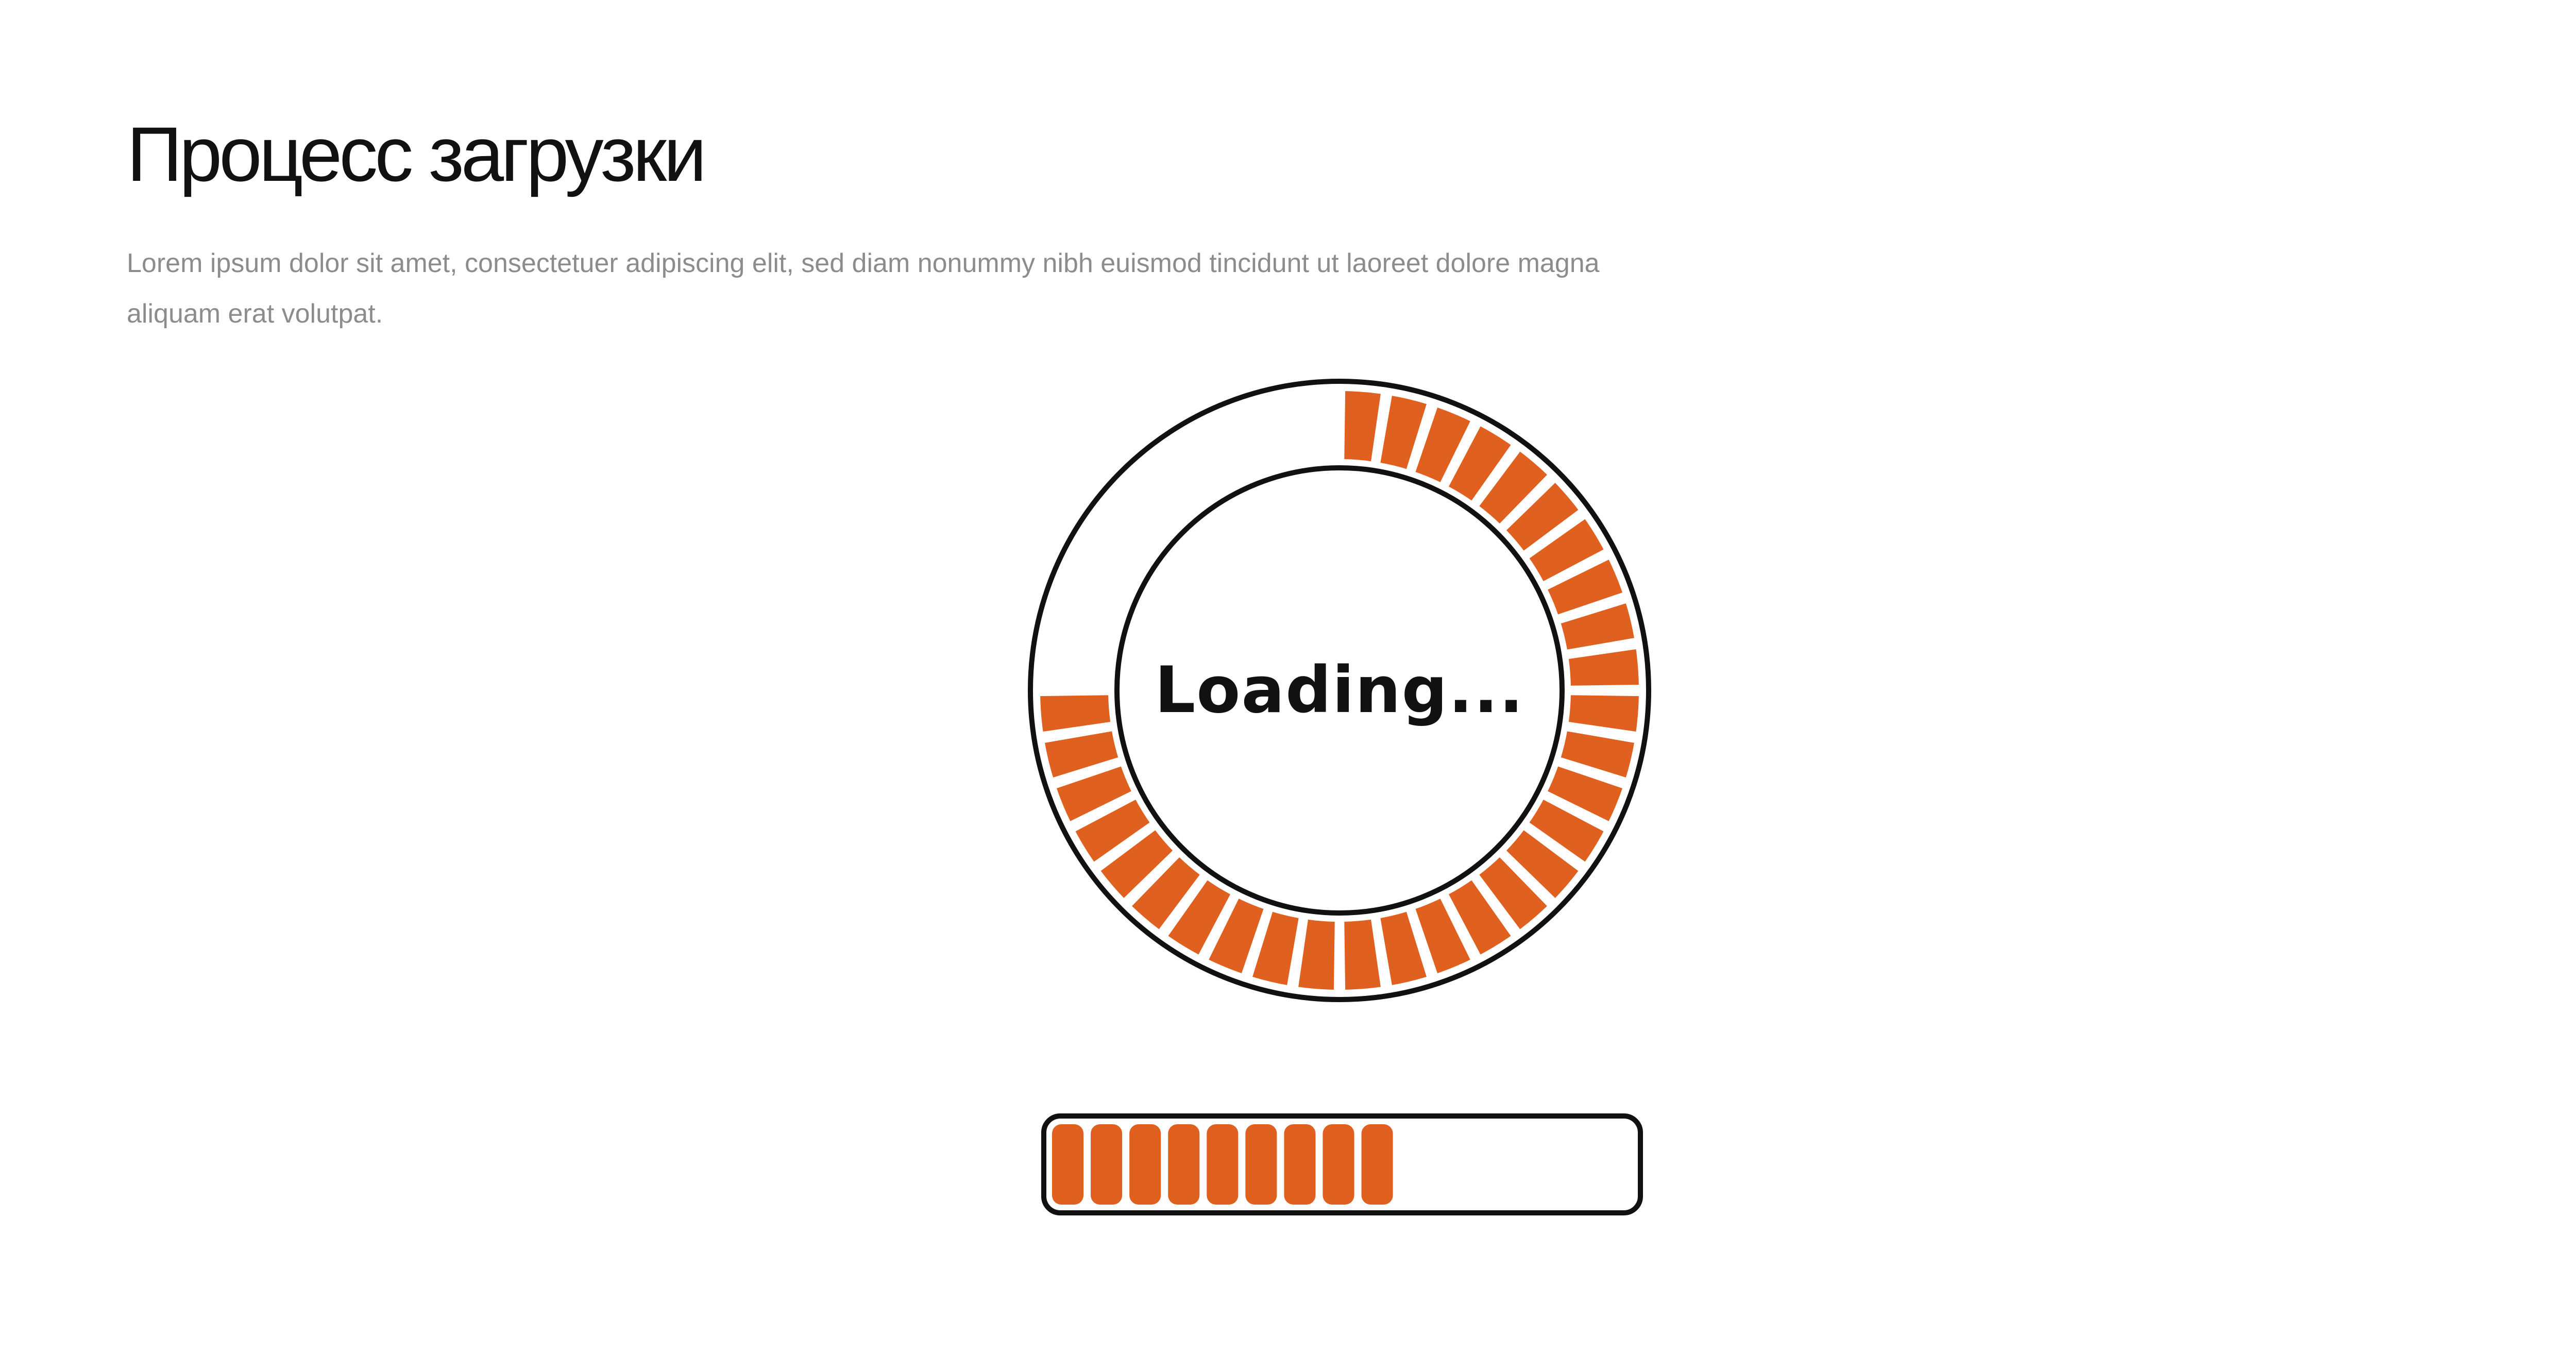  I want to click on page-title: Процесс загрузки, so click(417, 154).